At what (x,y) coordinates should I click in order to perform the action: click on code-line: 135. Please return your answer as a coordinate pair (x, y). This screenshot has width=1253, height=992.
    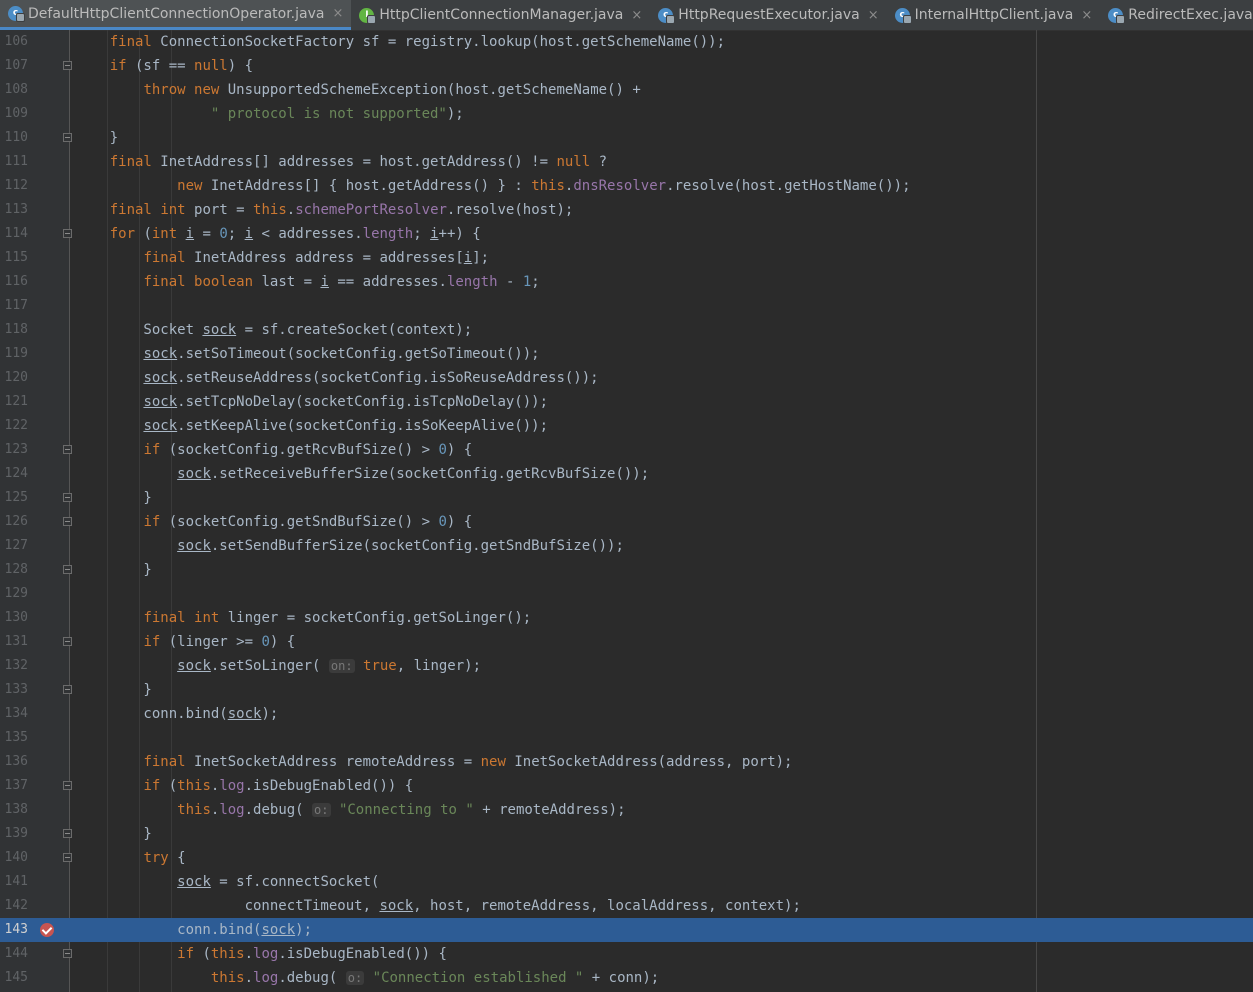
    Looking at the image, I should click on (626, 738).